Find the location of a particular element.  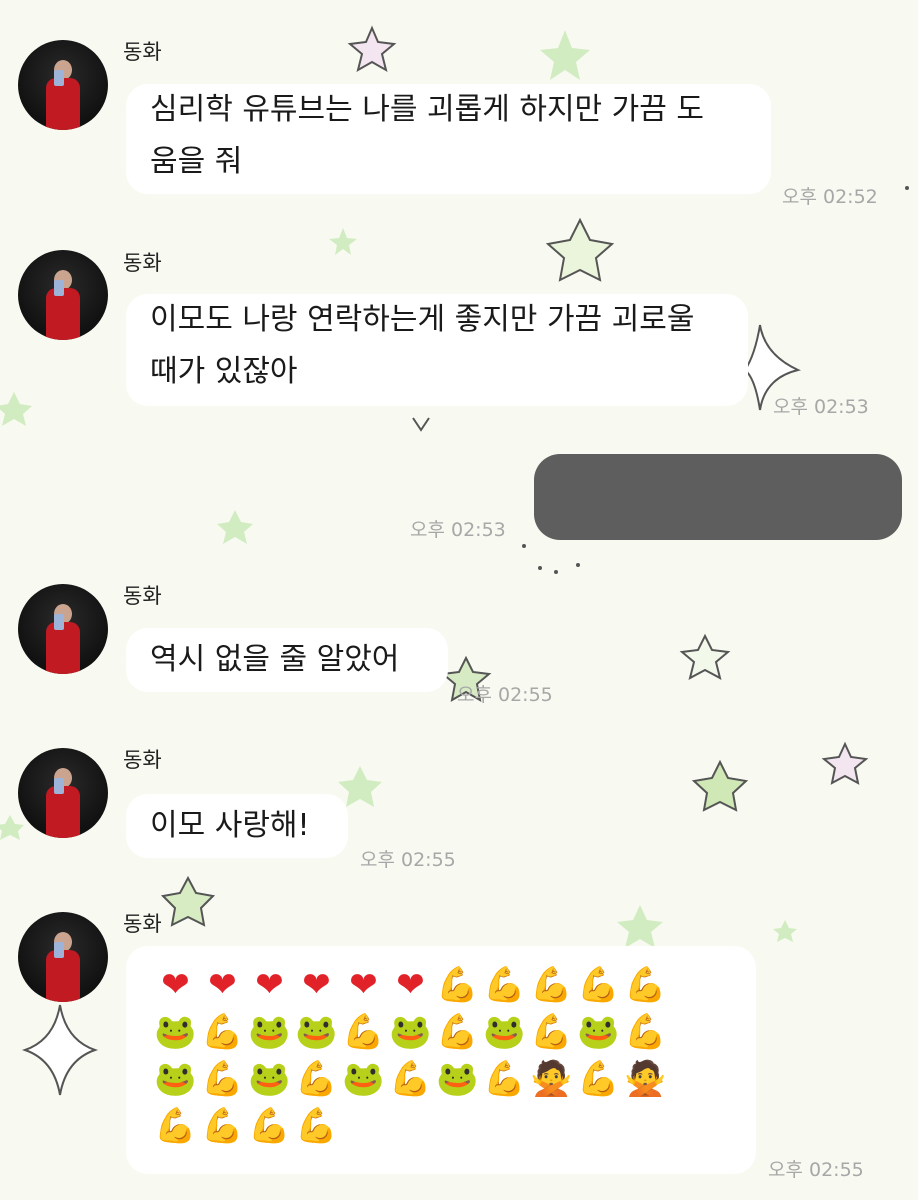

message-text-line: 움을 줘 is located at coordinates (196, 161).